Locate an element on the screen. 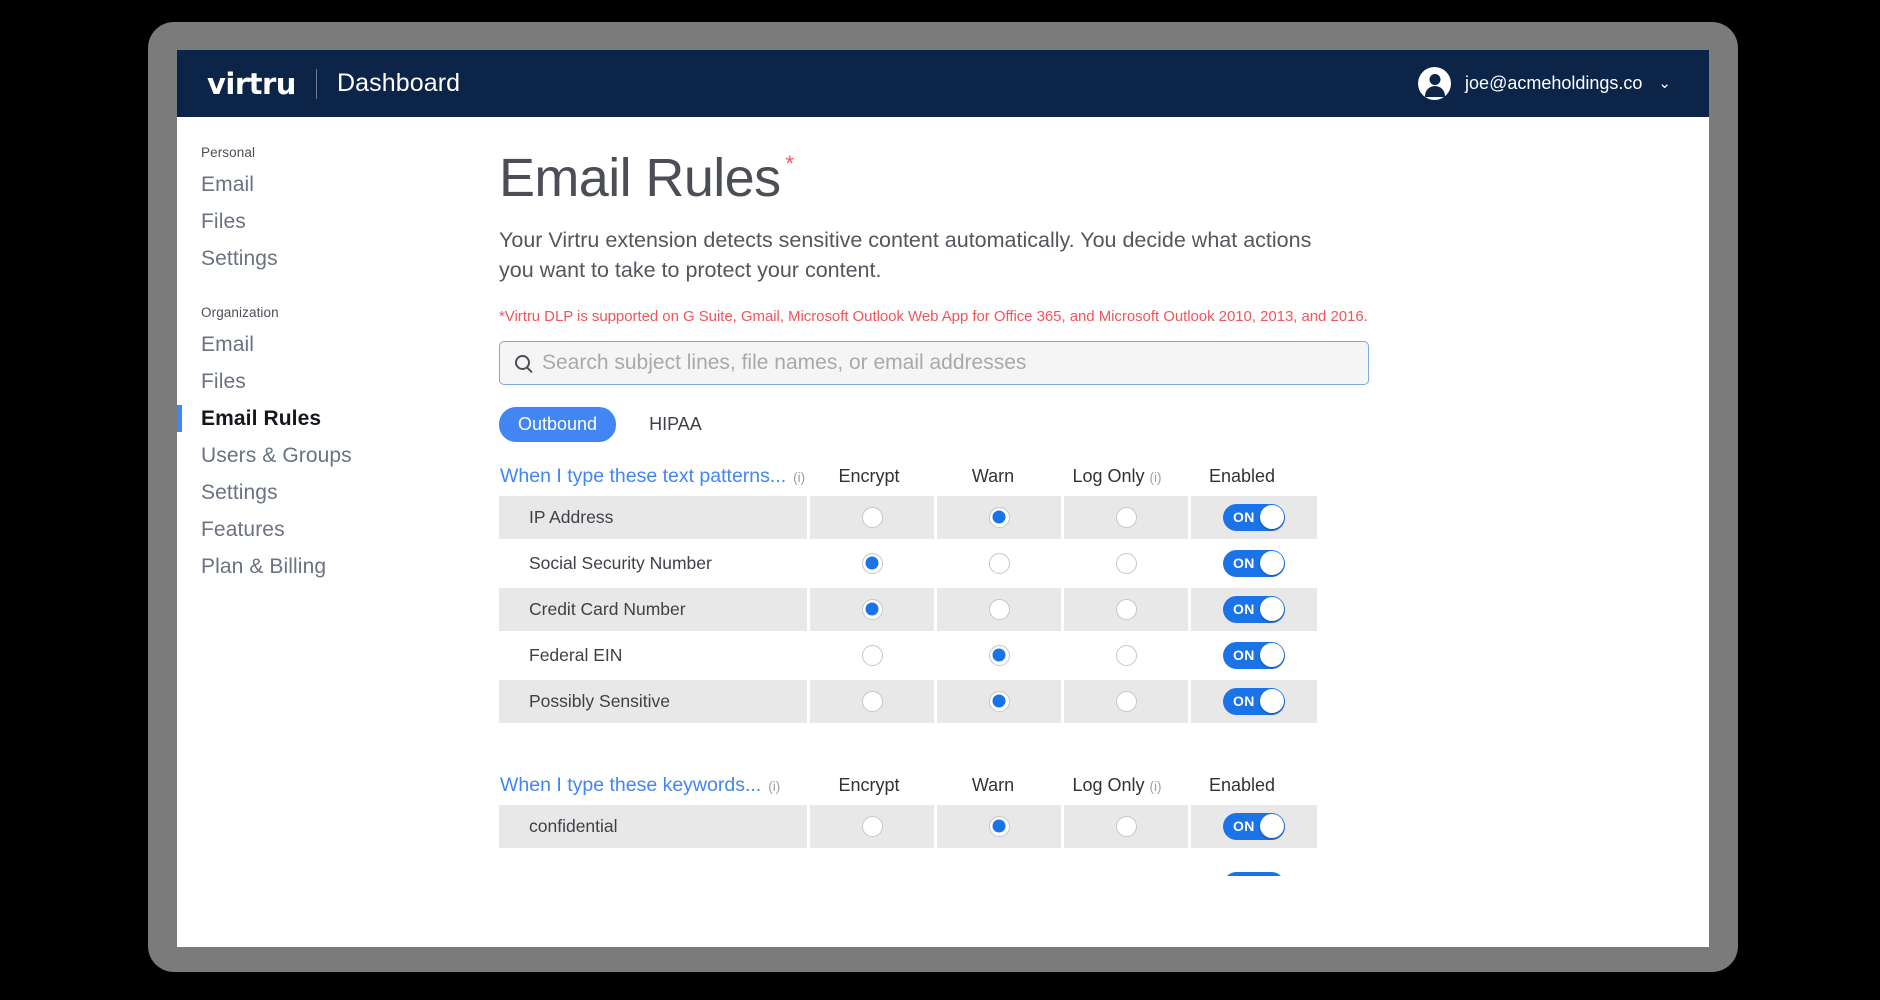  tab-outbound: Outbound is located at coordinates (558, 424).